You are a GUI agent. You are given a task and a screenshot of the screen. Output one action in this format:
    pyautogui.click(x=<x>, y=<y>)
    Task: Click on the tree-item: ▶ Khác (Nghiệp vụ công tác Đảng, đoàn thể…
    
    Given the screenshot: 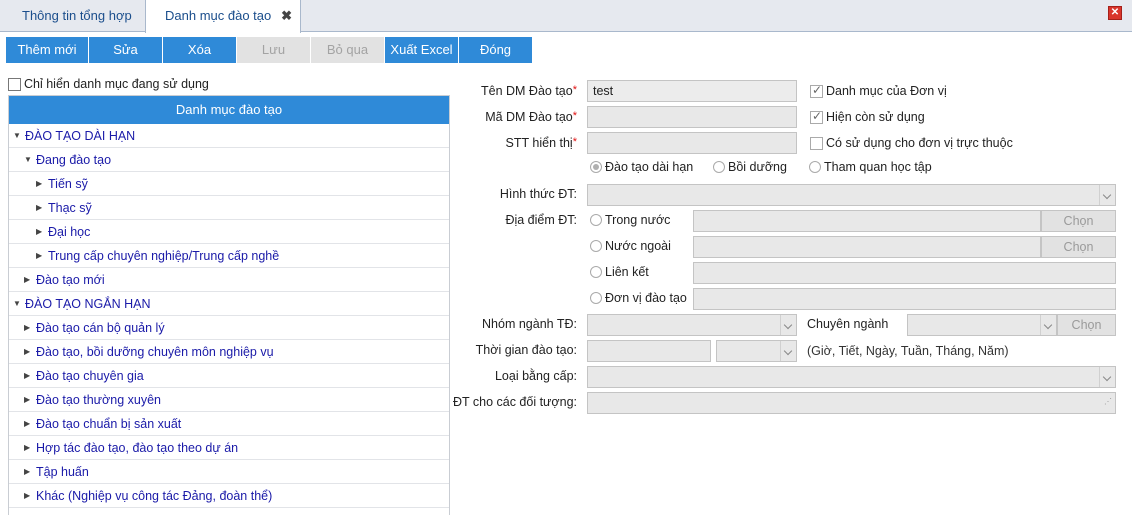 What is the action you would take?
    pyautogui.click(x=229, y=496)
    